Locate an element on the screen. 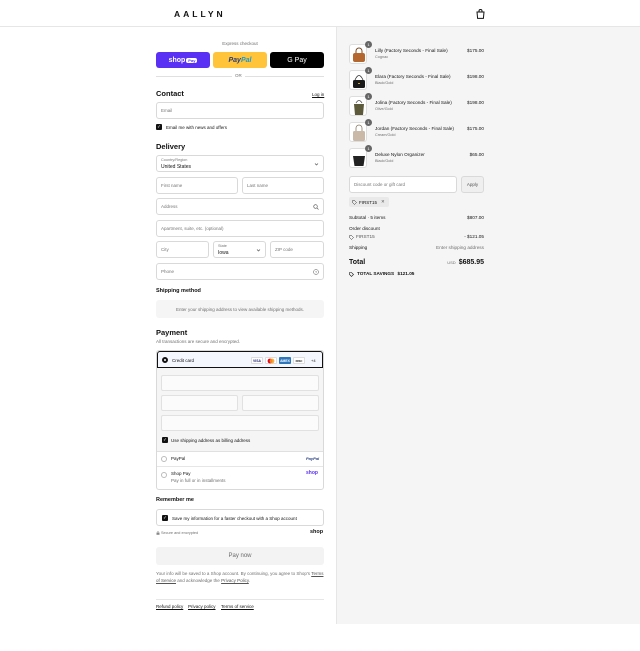 The image size is (640, 651). news-checkbox: ✓ is located at coordinates (159, 127).